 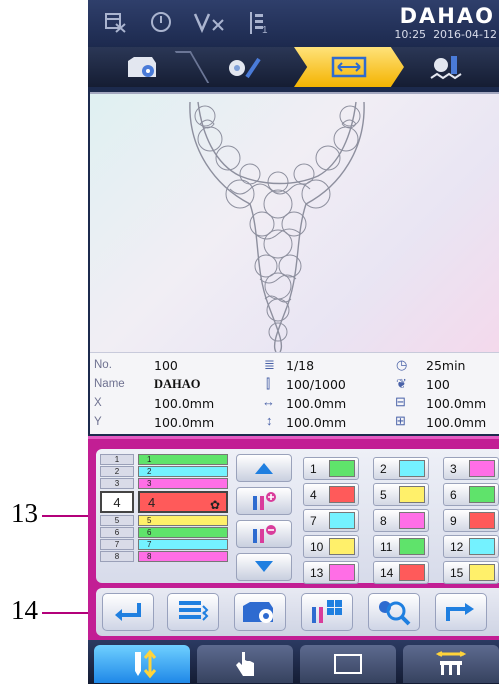 What do you see at coordinates (383, 468) in the screenshot?
I see `palette-label: 2` at bounding box center [383, 468].